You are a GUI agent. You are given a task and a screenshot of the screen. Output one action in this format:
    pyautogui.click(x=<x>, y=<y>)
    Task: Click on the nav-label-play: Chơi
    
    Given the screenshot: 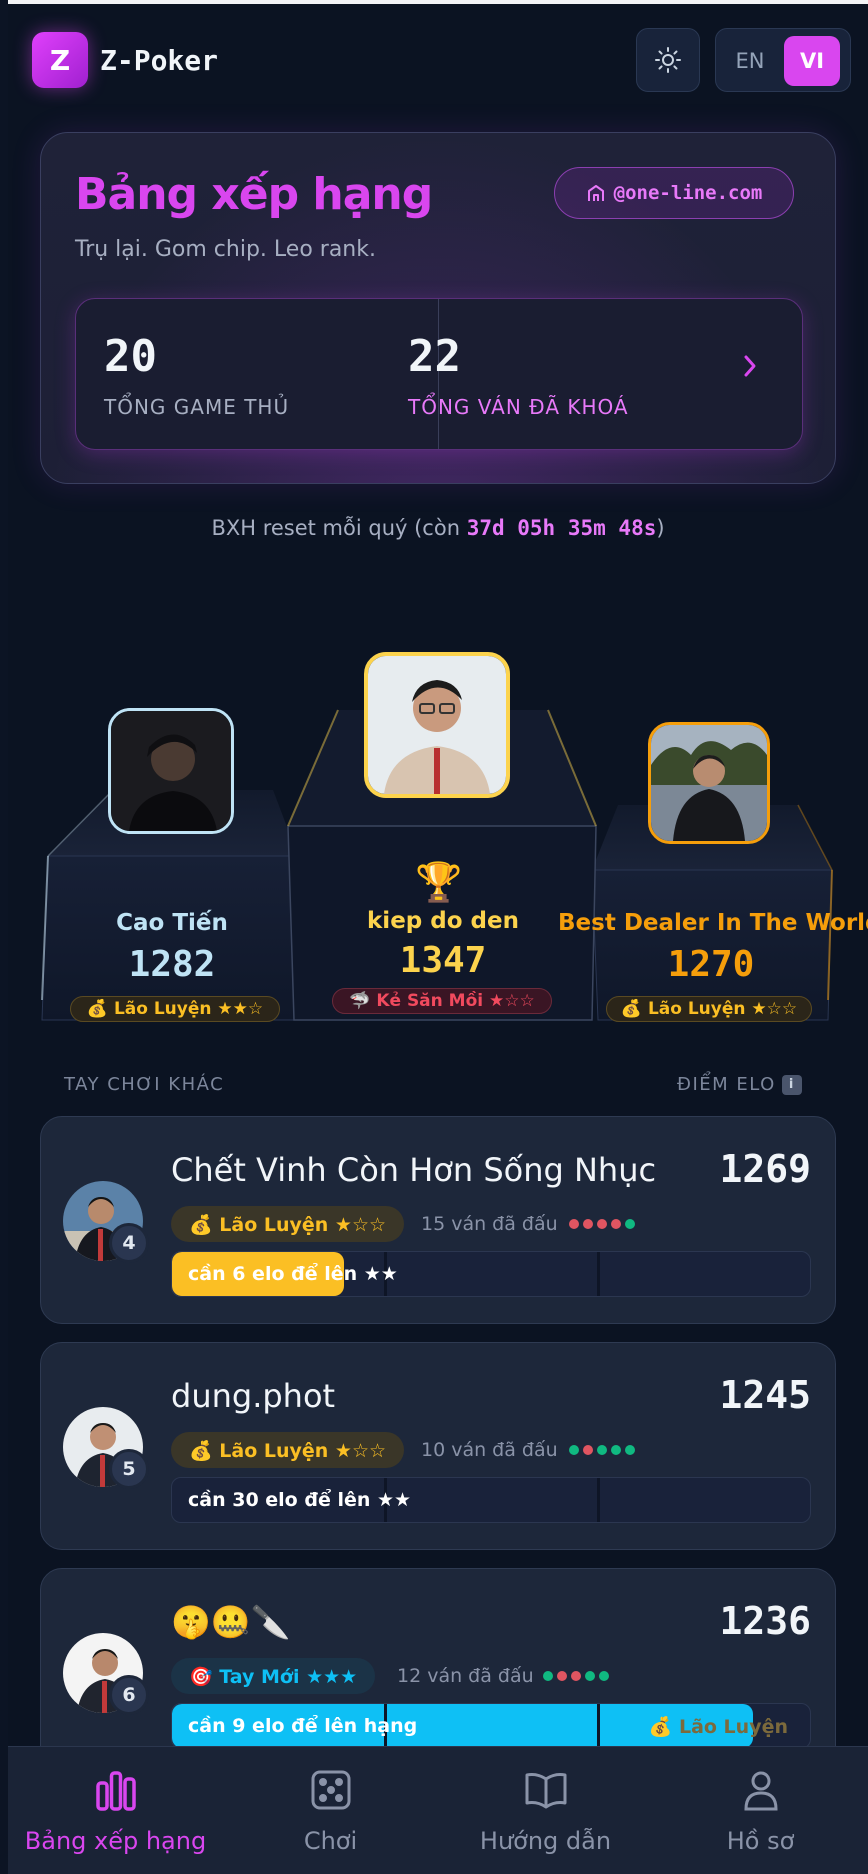 What is the action you would take?
    pyautogui.click(x=330, y=1841)
    